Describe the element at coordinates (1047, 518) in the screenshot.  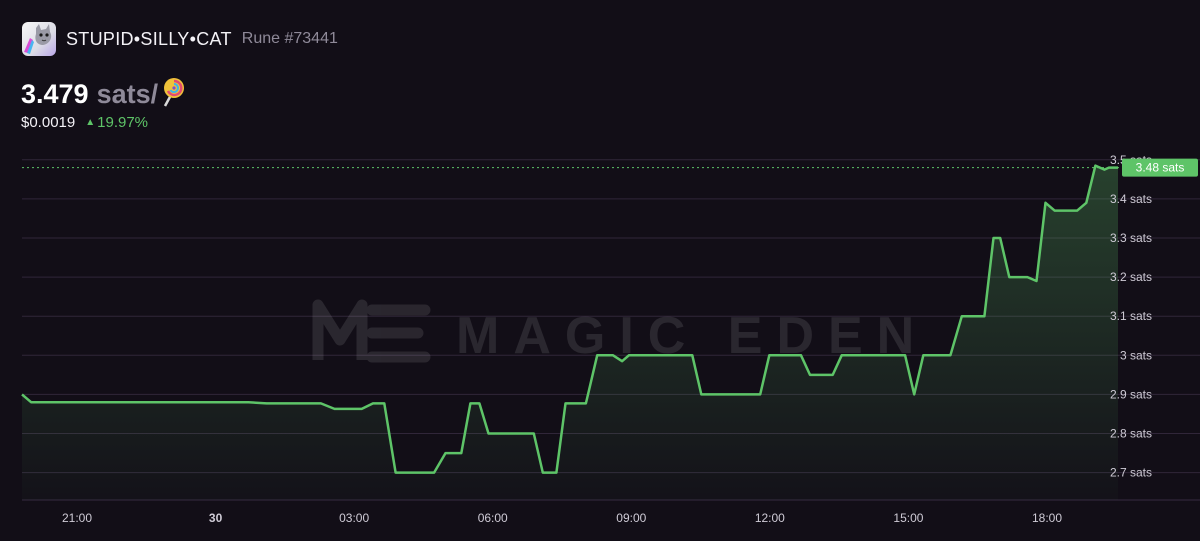
I see `x-tick-label: 18:00` at that location.